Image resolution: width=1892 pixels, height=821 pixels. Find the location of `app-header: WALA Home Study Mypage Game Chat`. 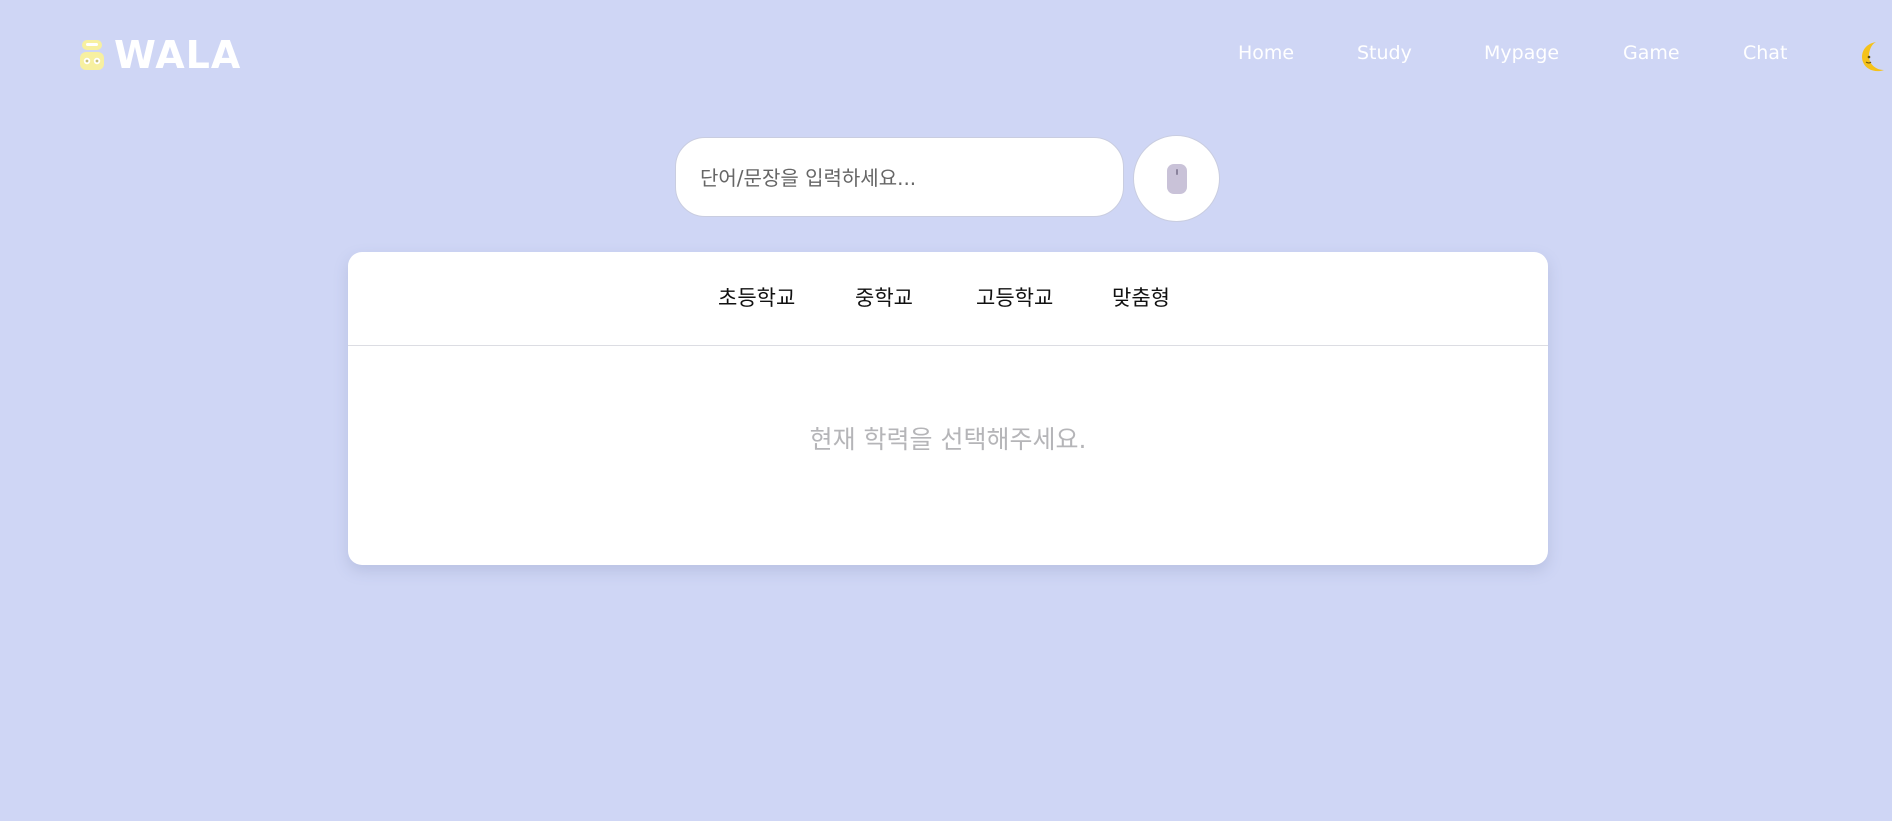

app-header: WALA Home Study Mypage Game Chat is located at coordinates (946, 55).